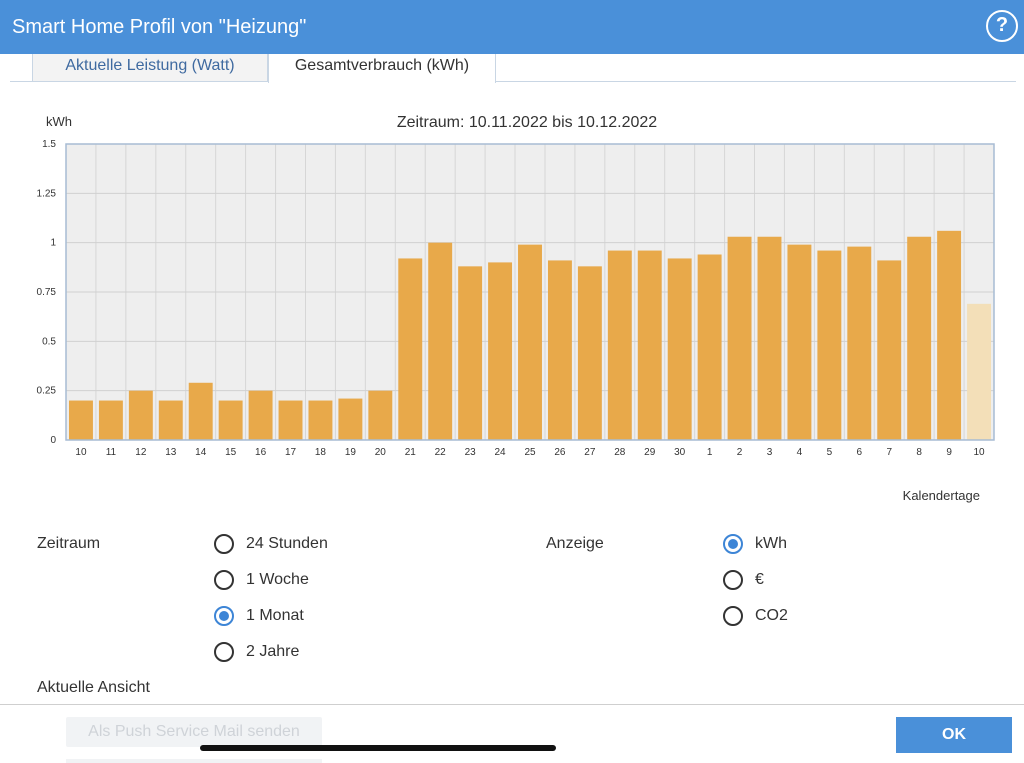  I want to click on x-tick-label: 17, so click(291, 452).